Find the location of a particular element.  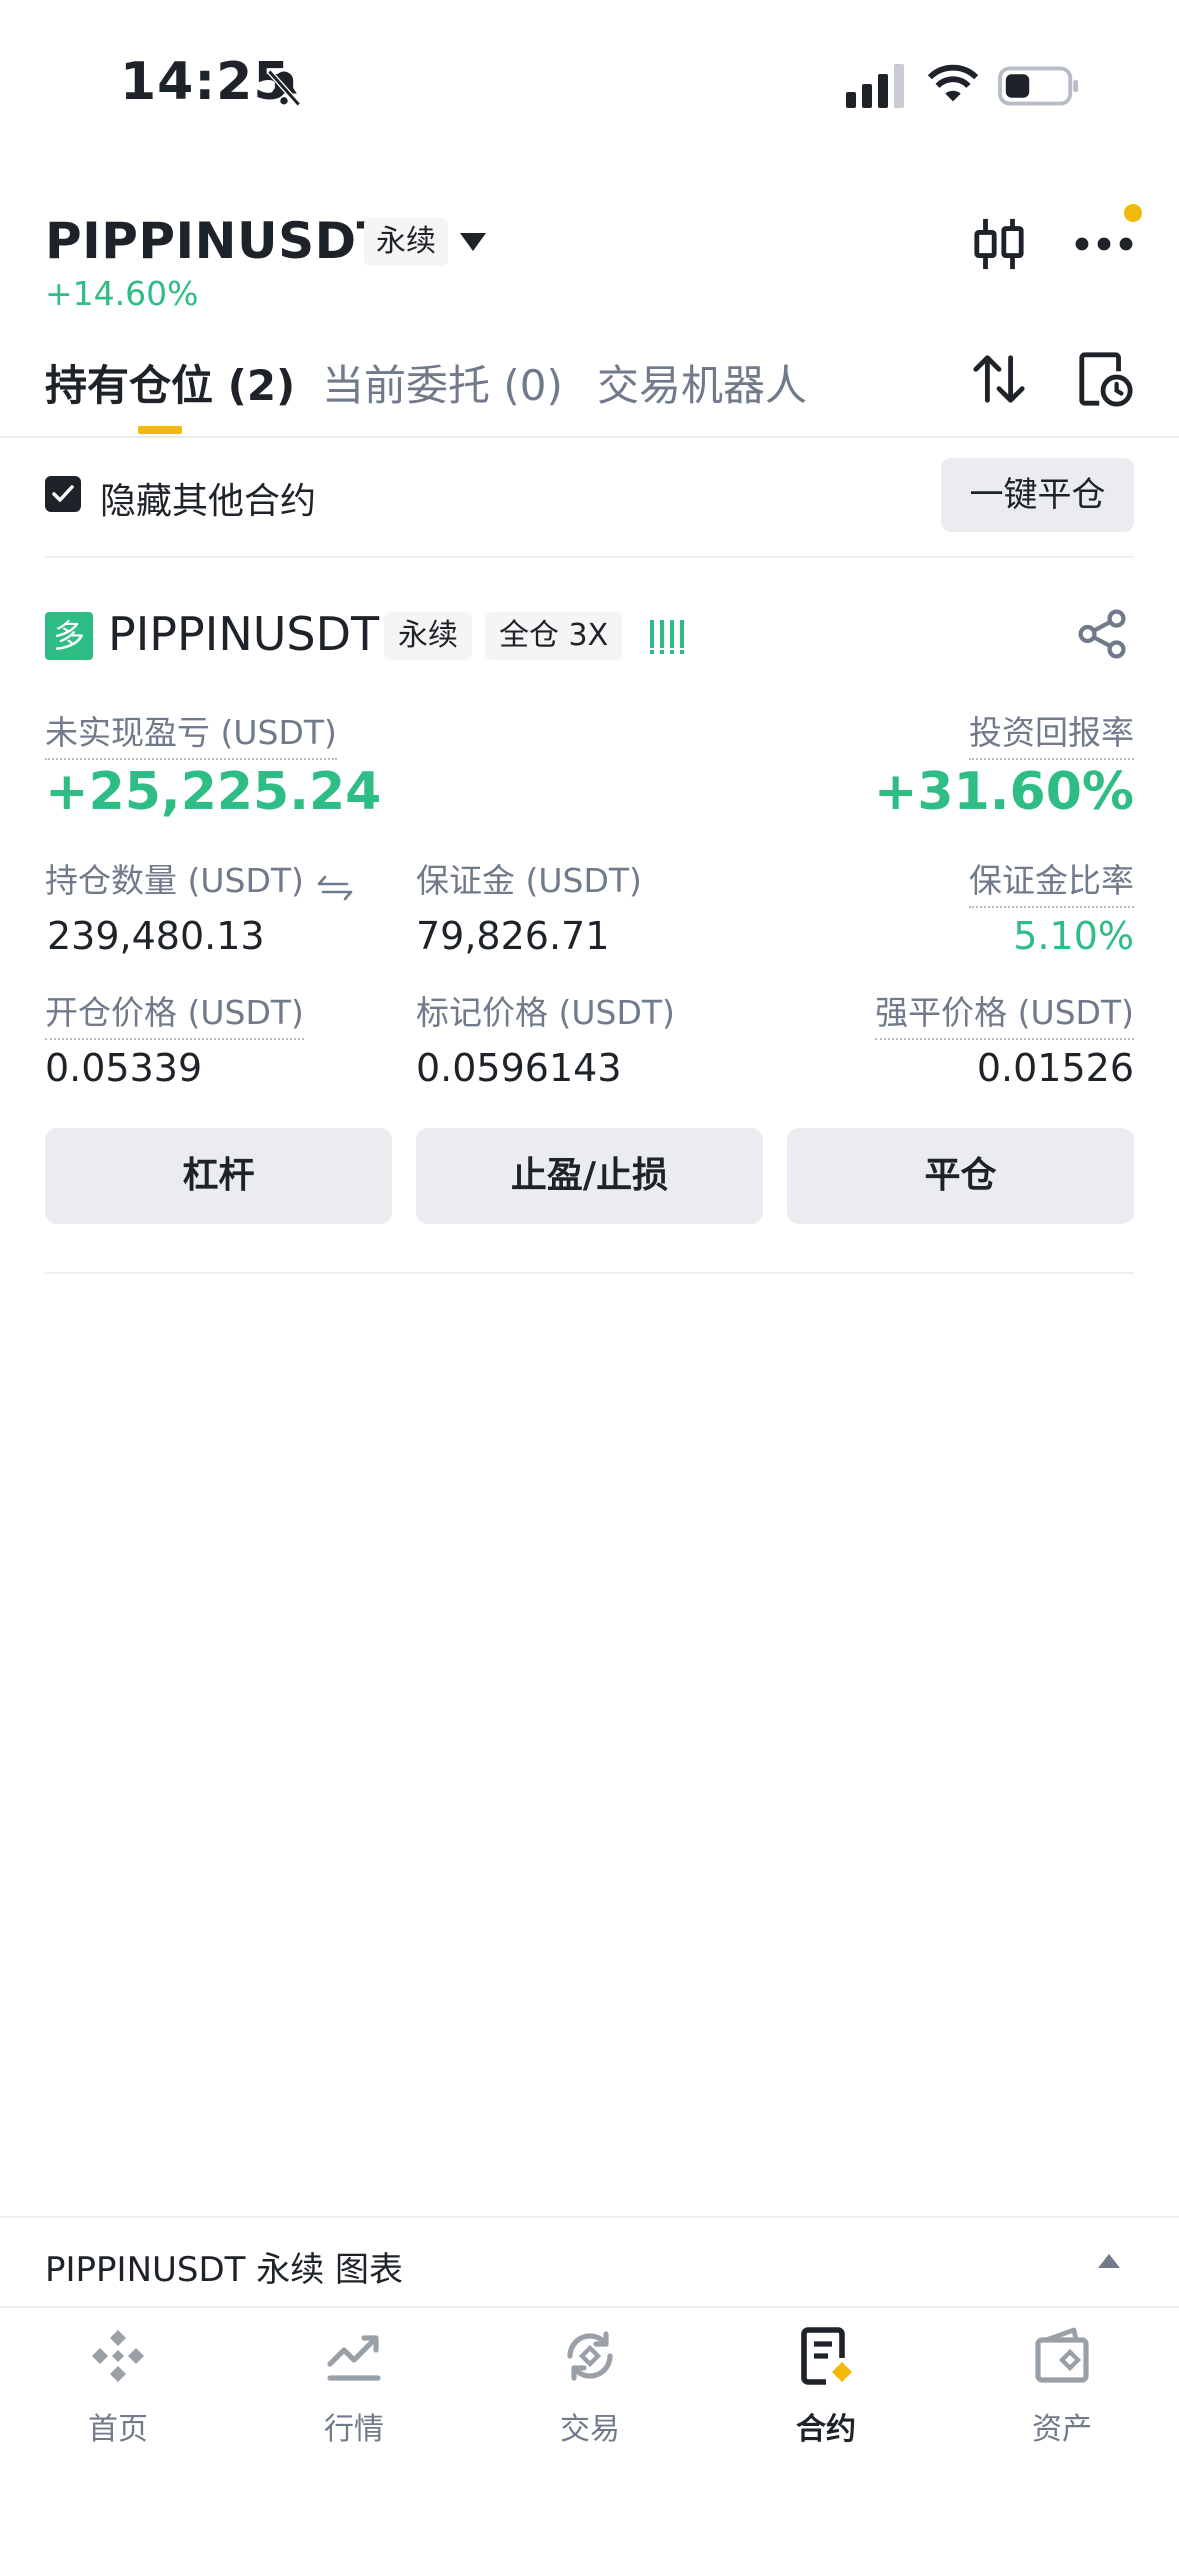

unrealized-pnl-label: 未实现盈亏 (USDT) is located at coordinates (191, 733).